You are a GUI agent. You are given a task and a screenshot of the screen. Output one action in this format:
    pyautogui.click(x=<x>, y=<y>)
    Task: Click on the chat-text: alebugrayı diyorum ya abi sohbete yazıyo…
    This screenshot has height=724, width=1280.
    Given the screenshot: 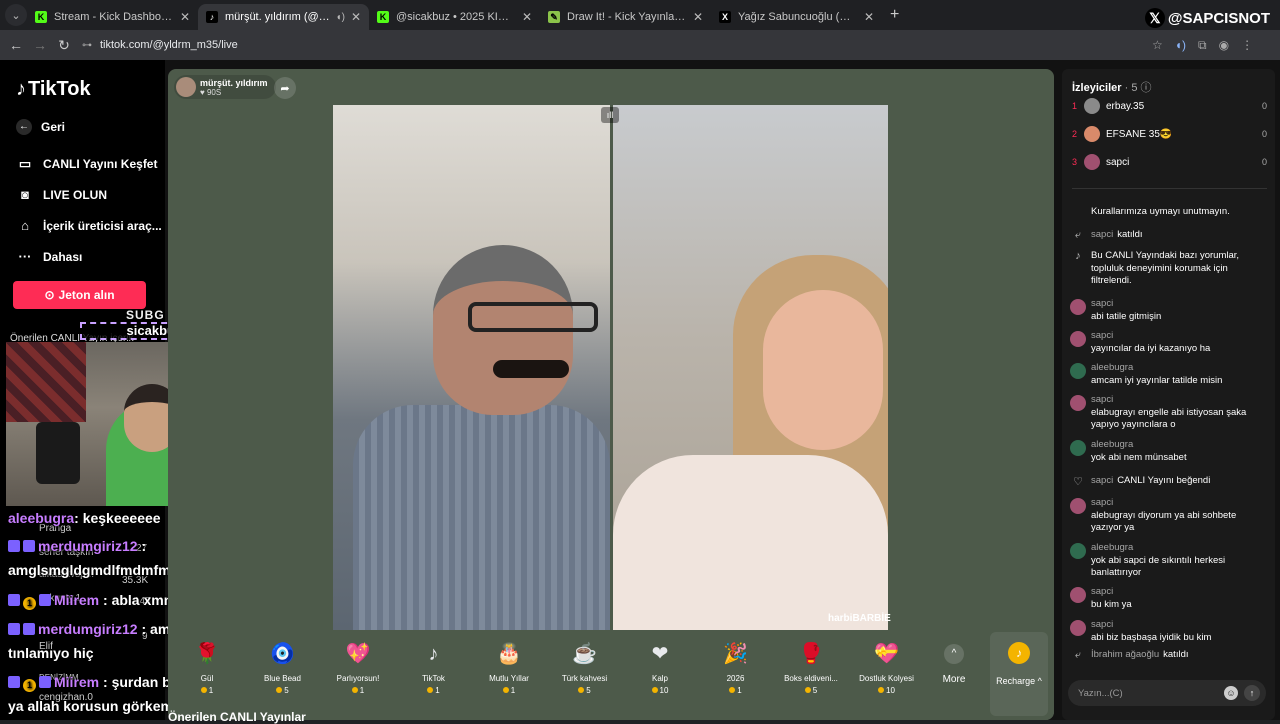 What is the action you would take?
    pyautogui.click(x=1164, y=521)
    